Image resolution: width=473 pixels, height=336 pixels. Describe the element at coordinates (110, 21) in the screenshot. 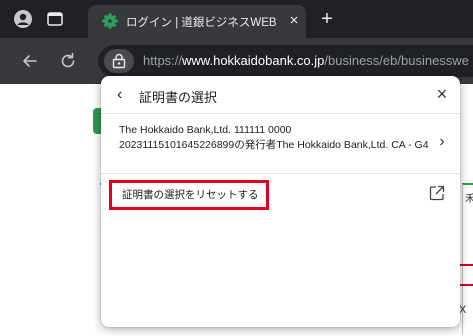

I see `site-favicon` at that location.